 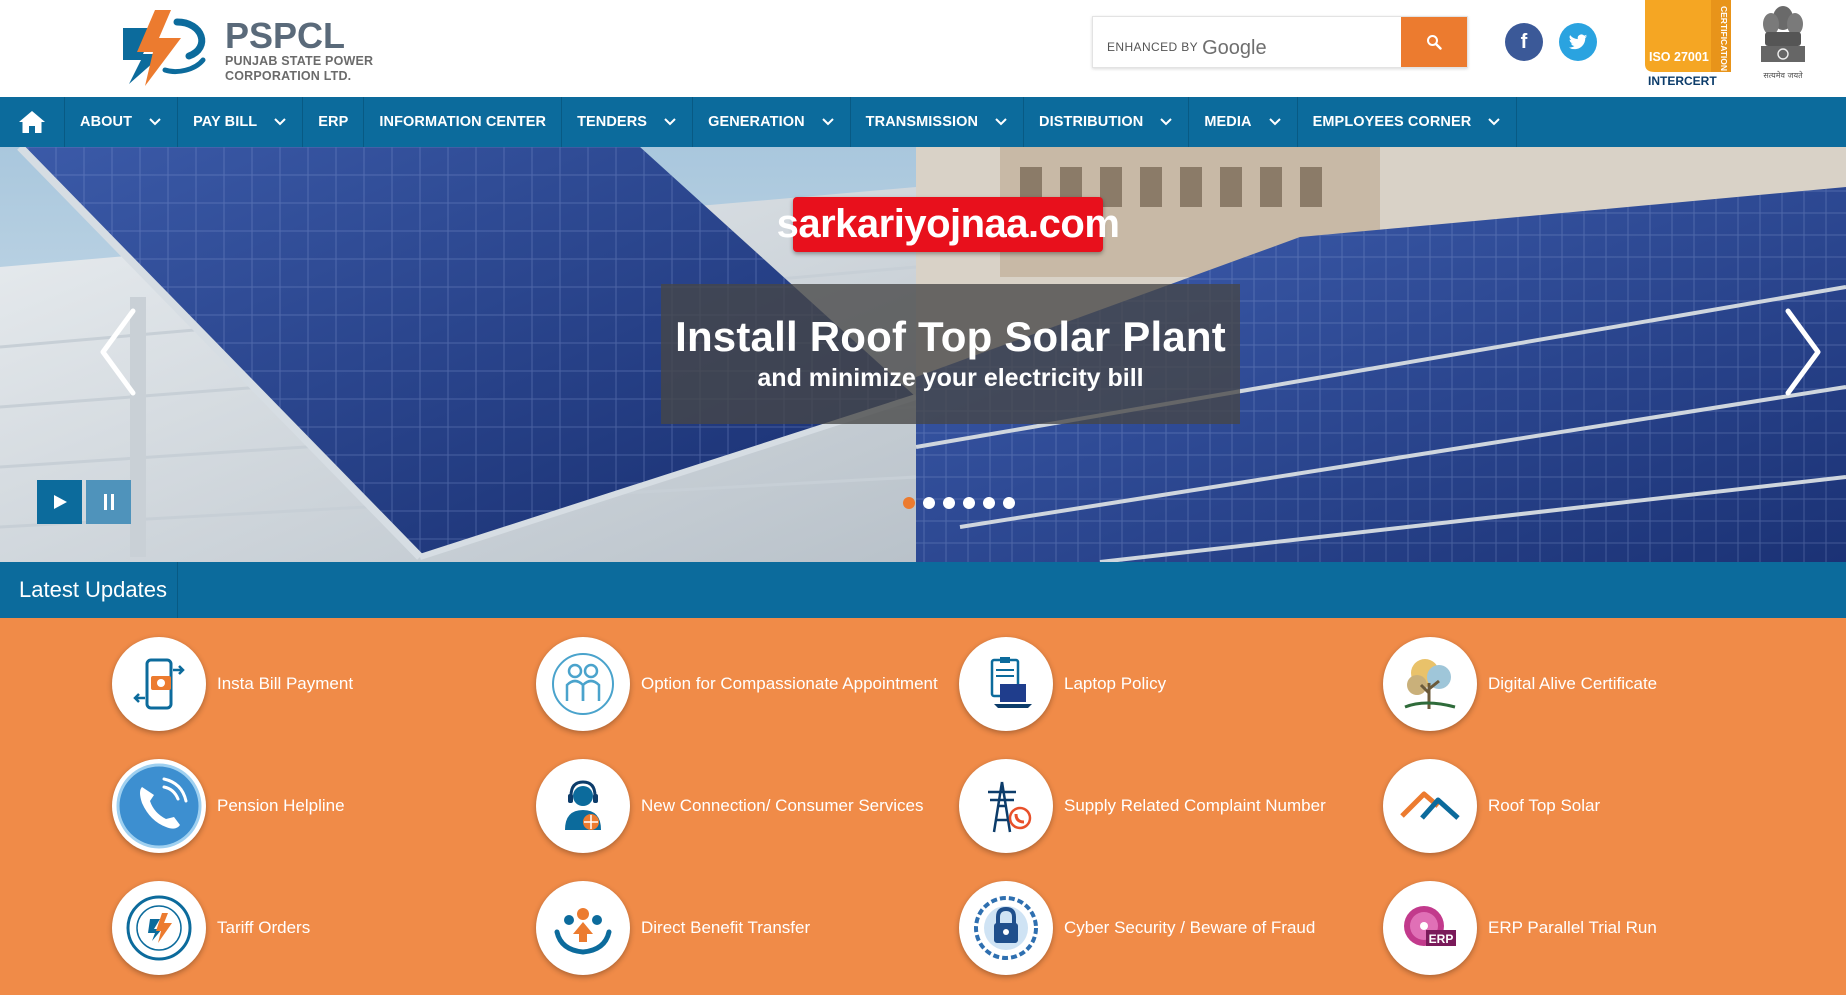 I want to click on slider-dots, so click(x=959, y=503).